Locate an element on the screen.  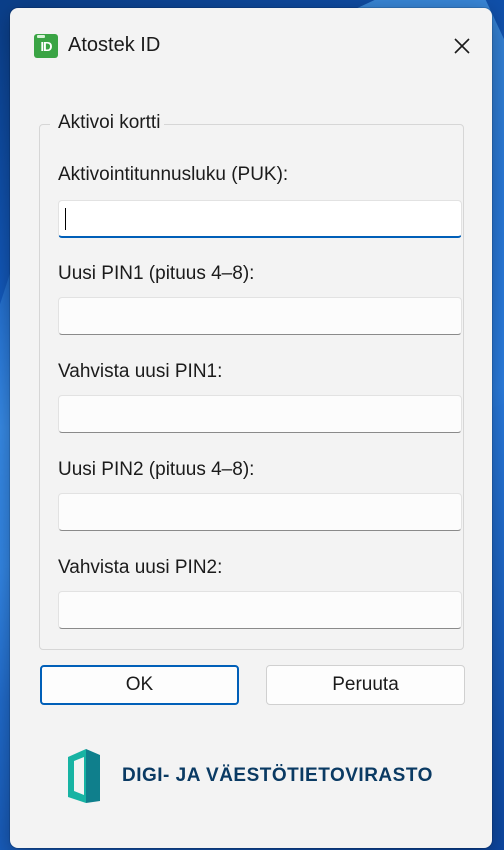
new-pin2-input is located at coordinates (260, 512).